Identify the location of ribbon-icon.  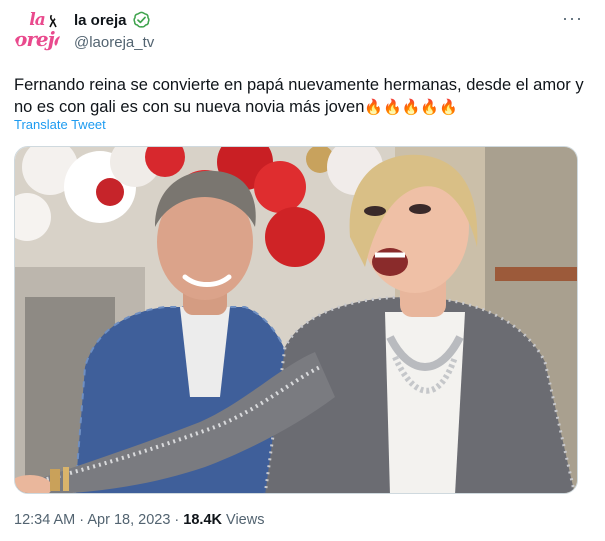
(53, 21).